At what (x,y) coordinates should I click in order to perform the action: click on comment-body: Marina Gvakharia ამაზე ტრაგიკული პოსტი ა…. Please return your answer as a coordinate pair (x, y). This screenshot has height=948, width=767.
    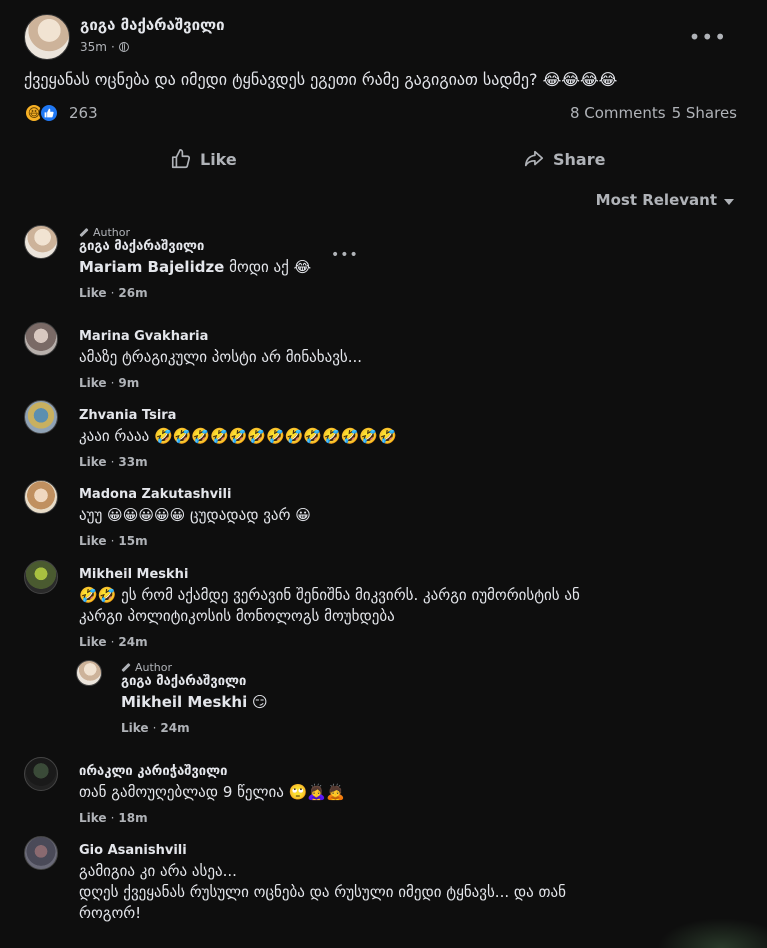
    Looking at the image, I should click on (389, 359).